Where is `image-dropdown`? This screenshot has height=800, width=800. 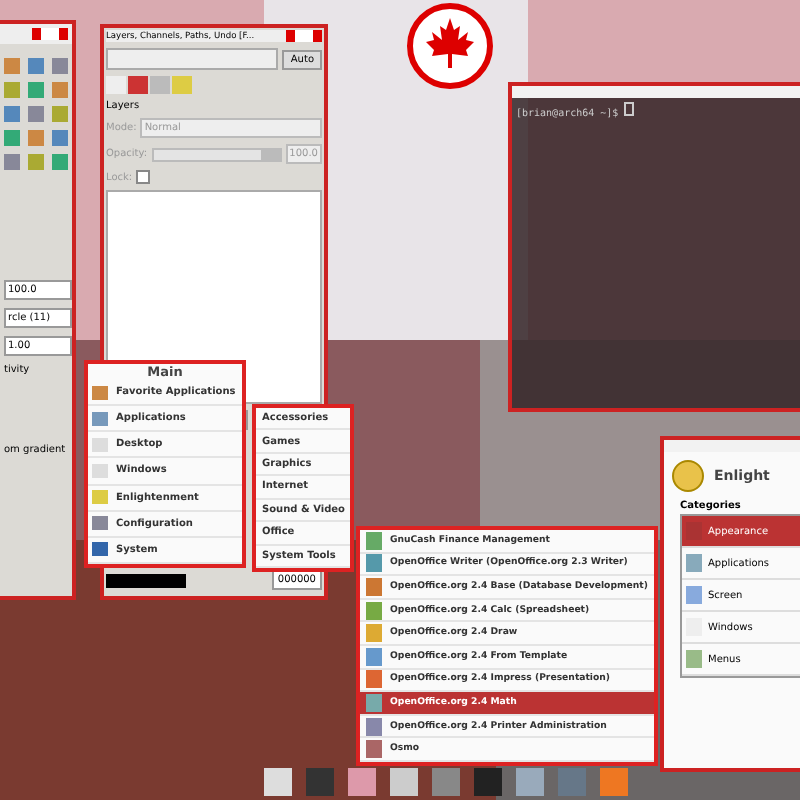
image-dropdown is located at coordinates (192, 59).